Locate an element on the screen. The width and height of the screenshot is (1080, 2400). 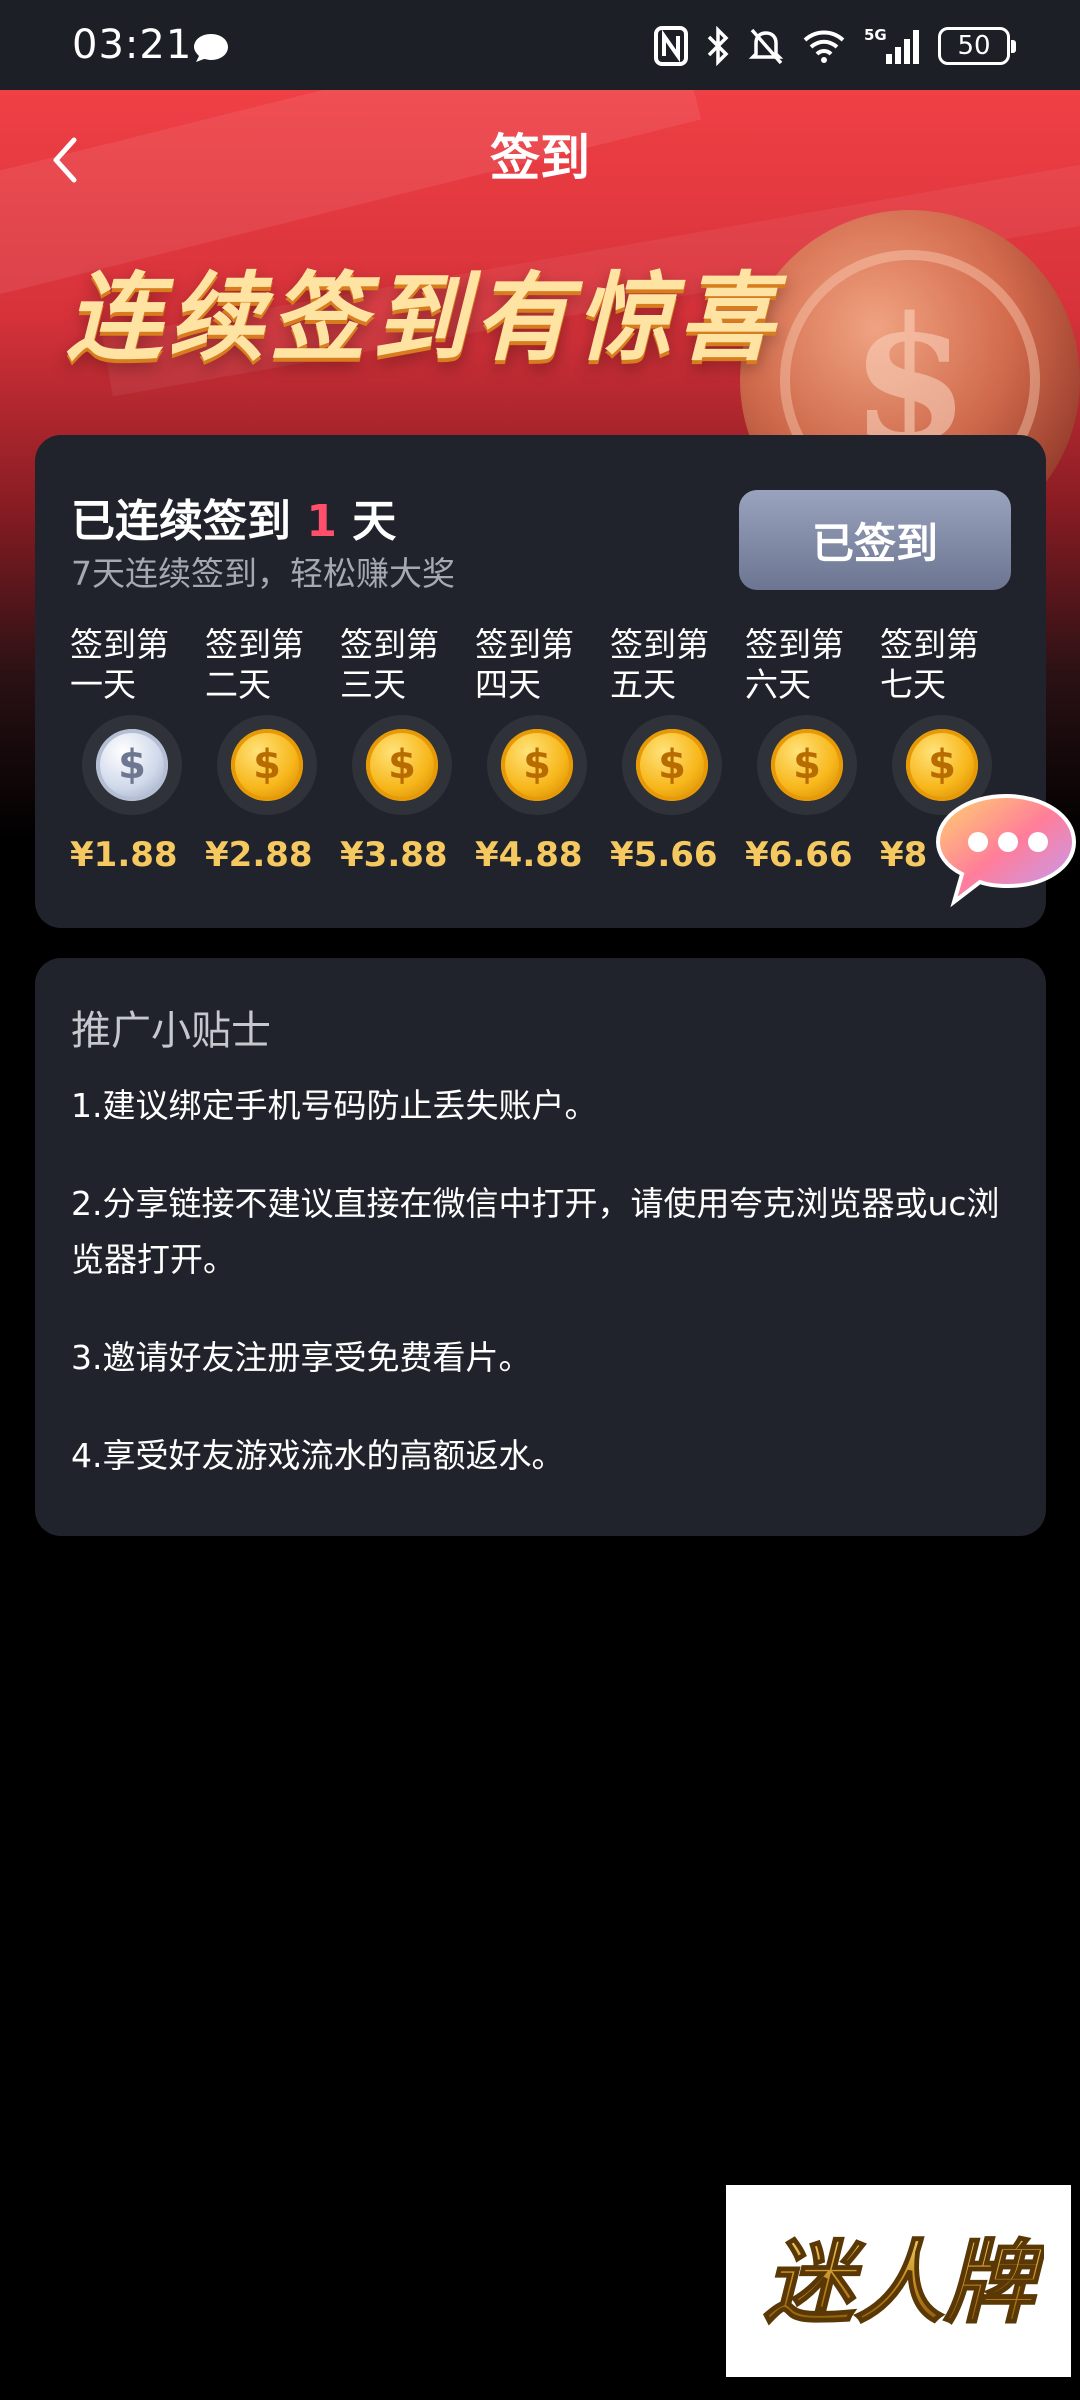
tip-item: 1.建议绑定手机号码防止丢失账户。 is located at coordinates (334, 1105).